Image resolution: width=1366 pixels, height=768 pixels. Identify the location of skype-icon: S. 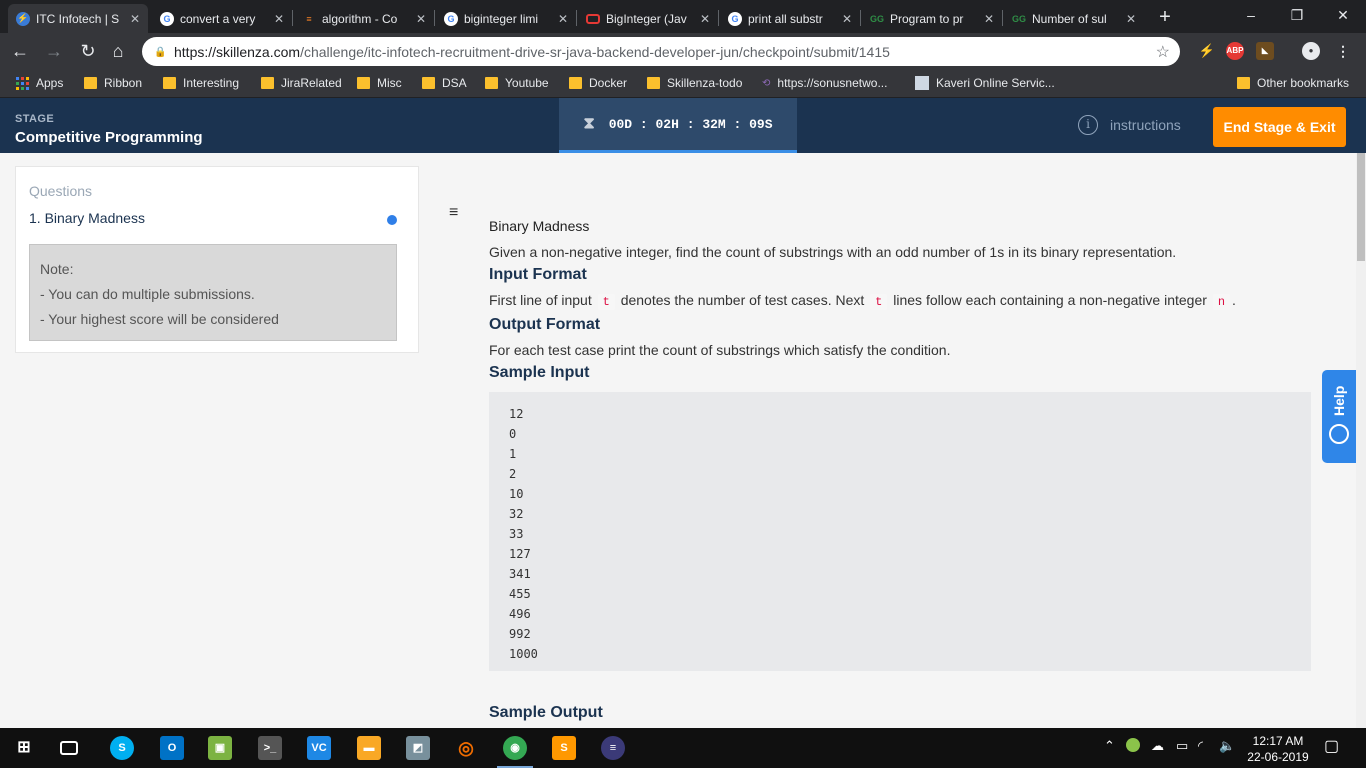
(122, 748).